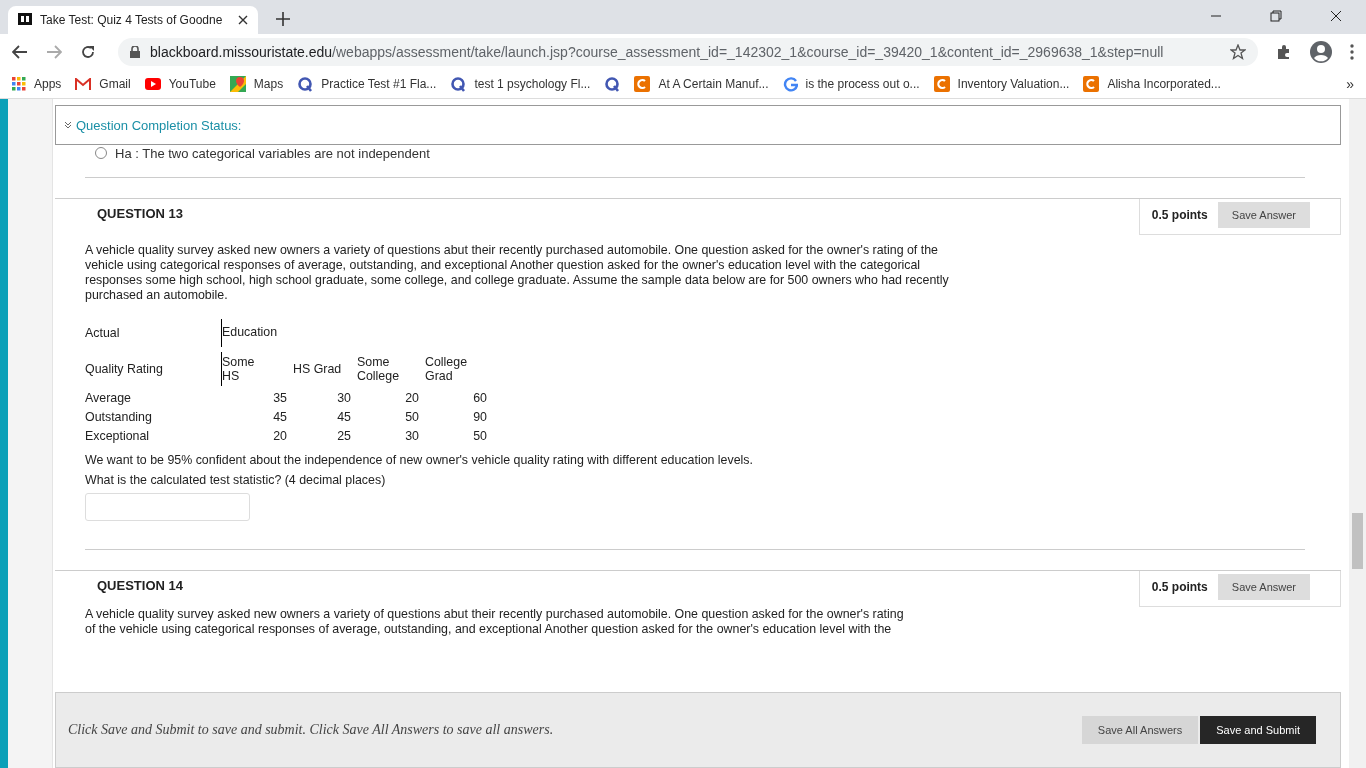 The width and height of the screenshot is (1366, 768). Describe the element at coordinates (379, 369) in the screenshot. I see `column-header: Some College` at that location.